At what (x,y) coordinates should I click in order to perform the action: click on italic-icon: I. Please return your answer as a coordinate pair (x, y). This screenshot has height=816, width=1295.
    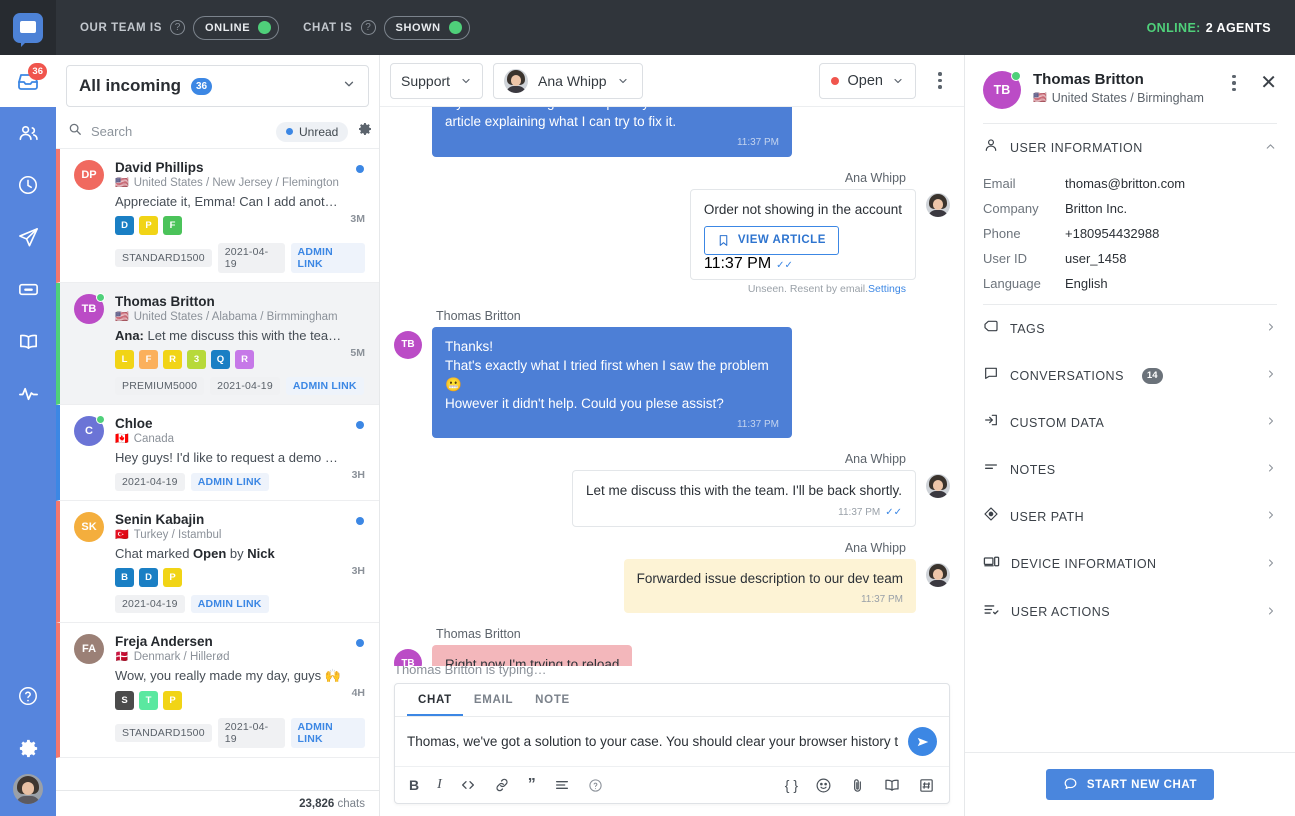
    Looking at the image, I should click on (439, 785).